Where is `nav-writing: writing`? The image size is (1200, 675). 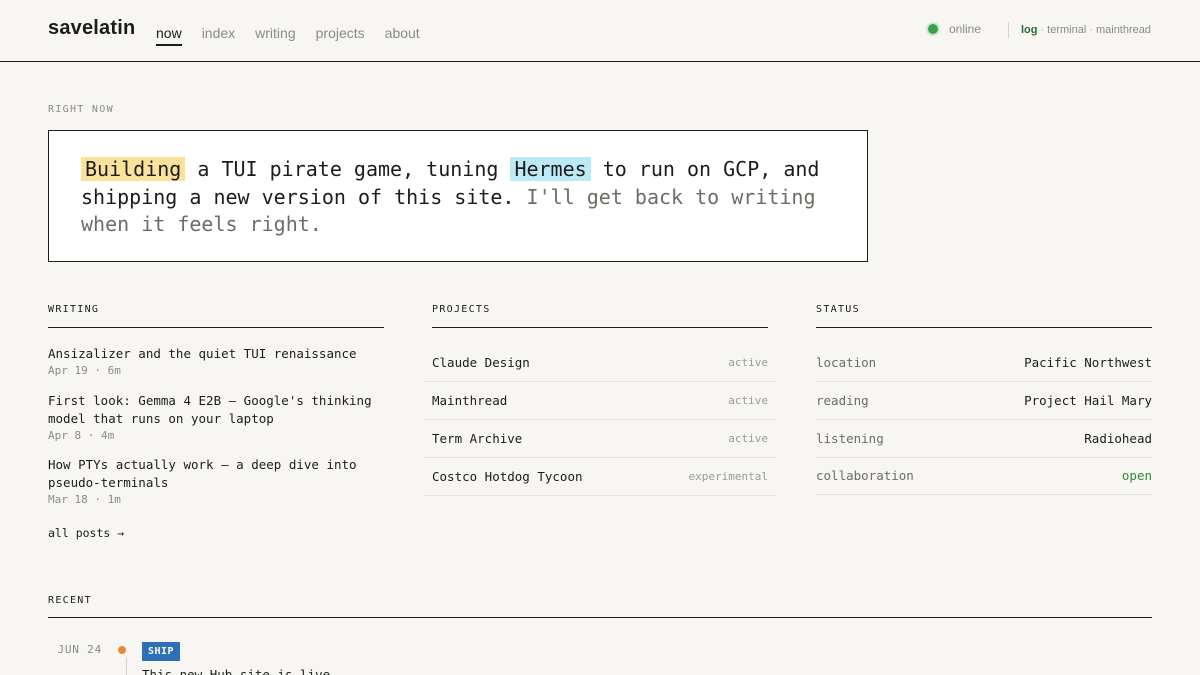
nav-writing: writing is located at coordinates (275, 35).